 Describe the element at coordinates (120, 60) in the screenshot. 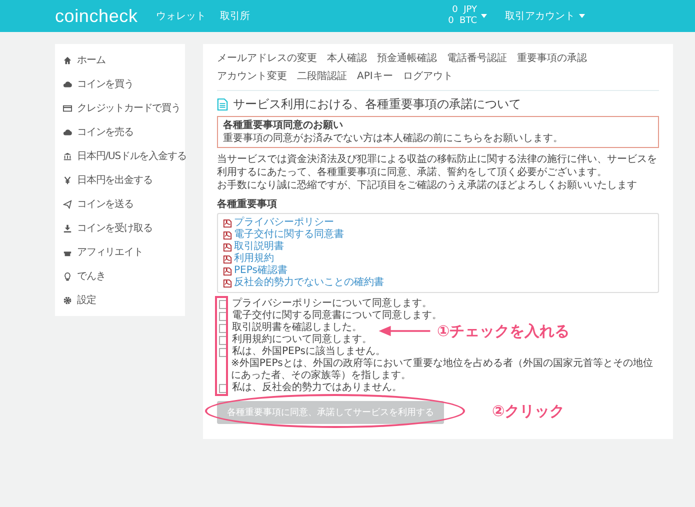

I see `sidebar-item: ホーム` at that location.